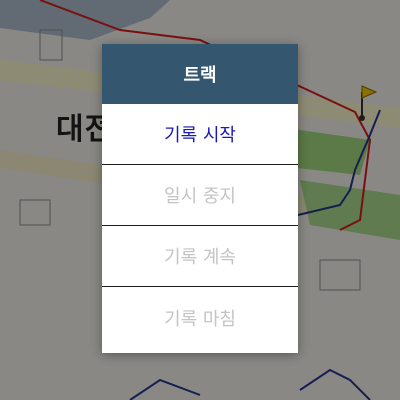 This screenshot has height=400, width=400. I want to click on start-recording-button: 기록 시작, so click(200, 134).